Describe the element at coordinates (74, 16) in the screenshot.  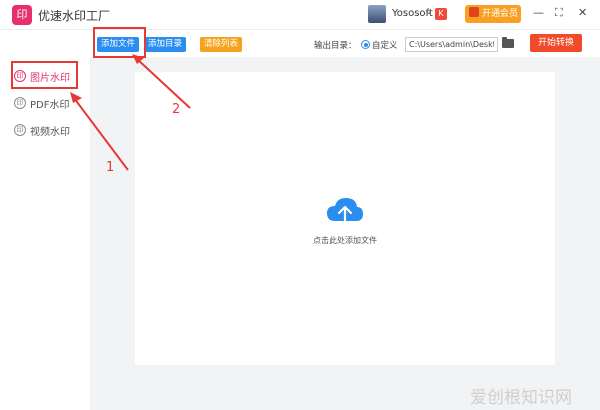
I see `app-title: 优速水印工厂` at that location.